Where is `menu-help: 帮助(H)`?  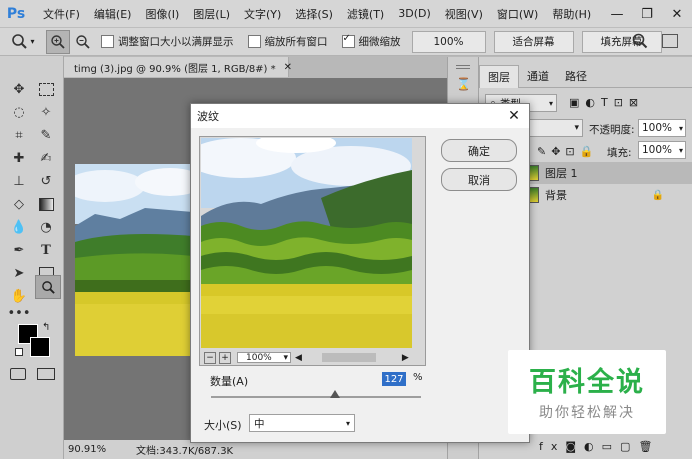 menu-help: 帮助(H) is located at coordinates (571, 14).